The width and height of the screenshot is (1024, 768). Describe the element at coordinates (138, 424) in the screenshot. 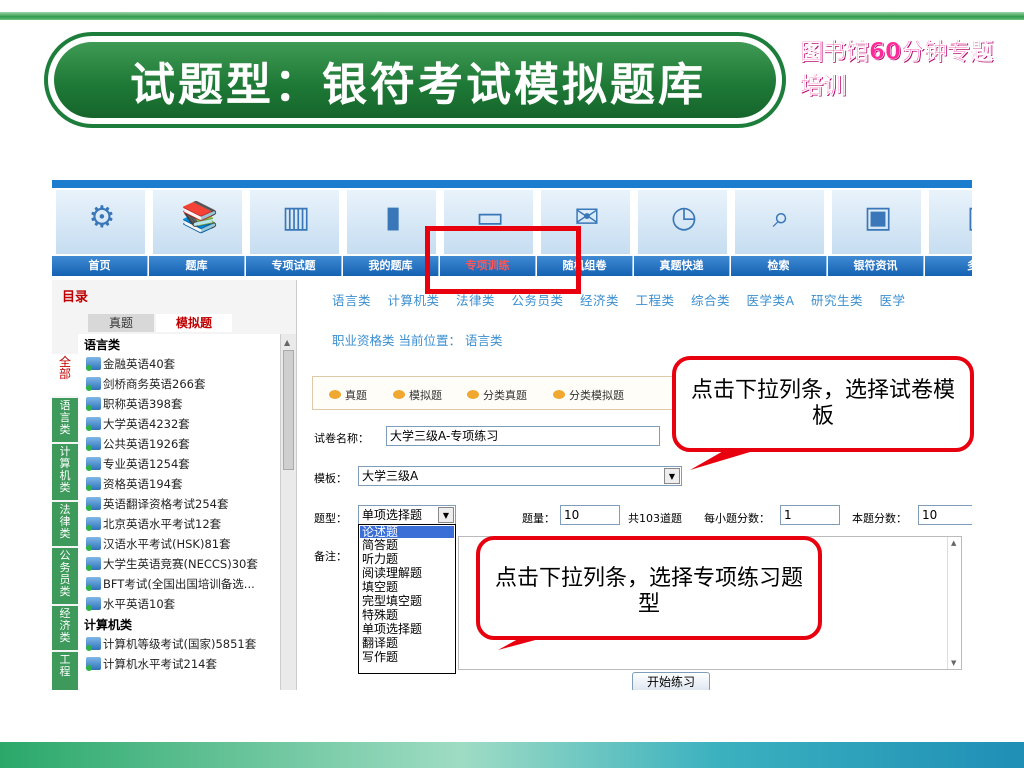

I see `list-item: 大学英语4232套` at that location.